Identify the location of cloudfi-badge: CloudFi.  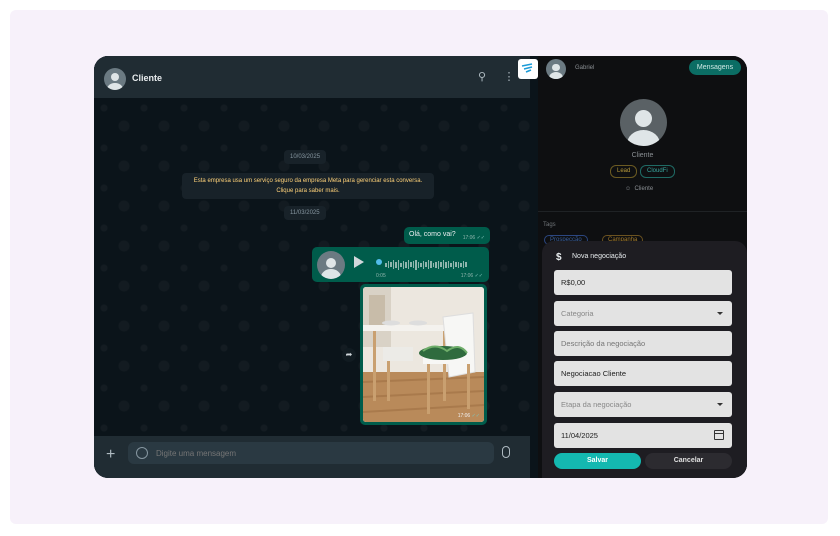
(657, 171).